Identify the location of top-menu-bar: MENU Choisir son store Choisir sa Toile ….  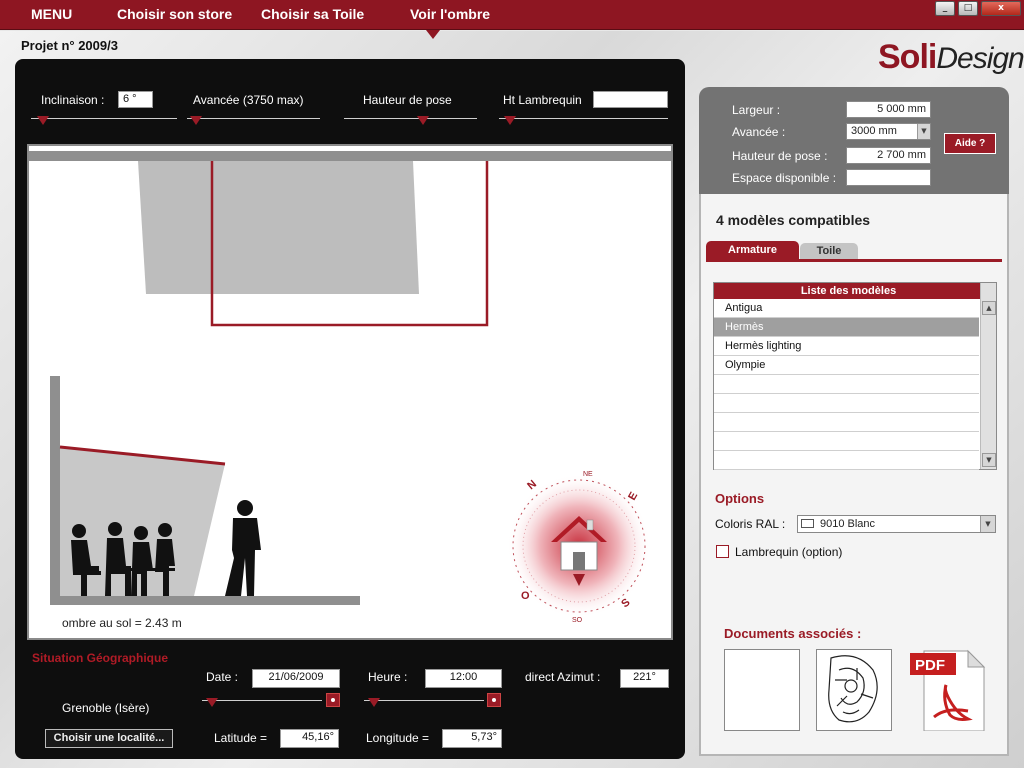
(512, 15).